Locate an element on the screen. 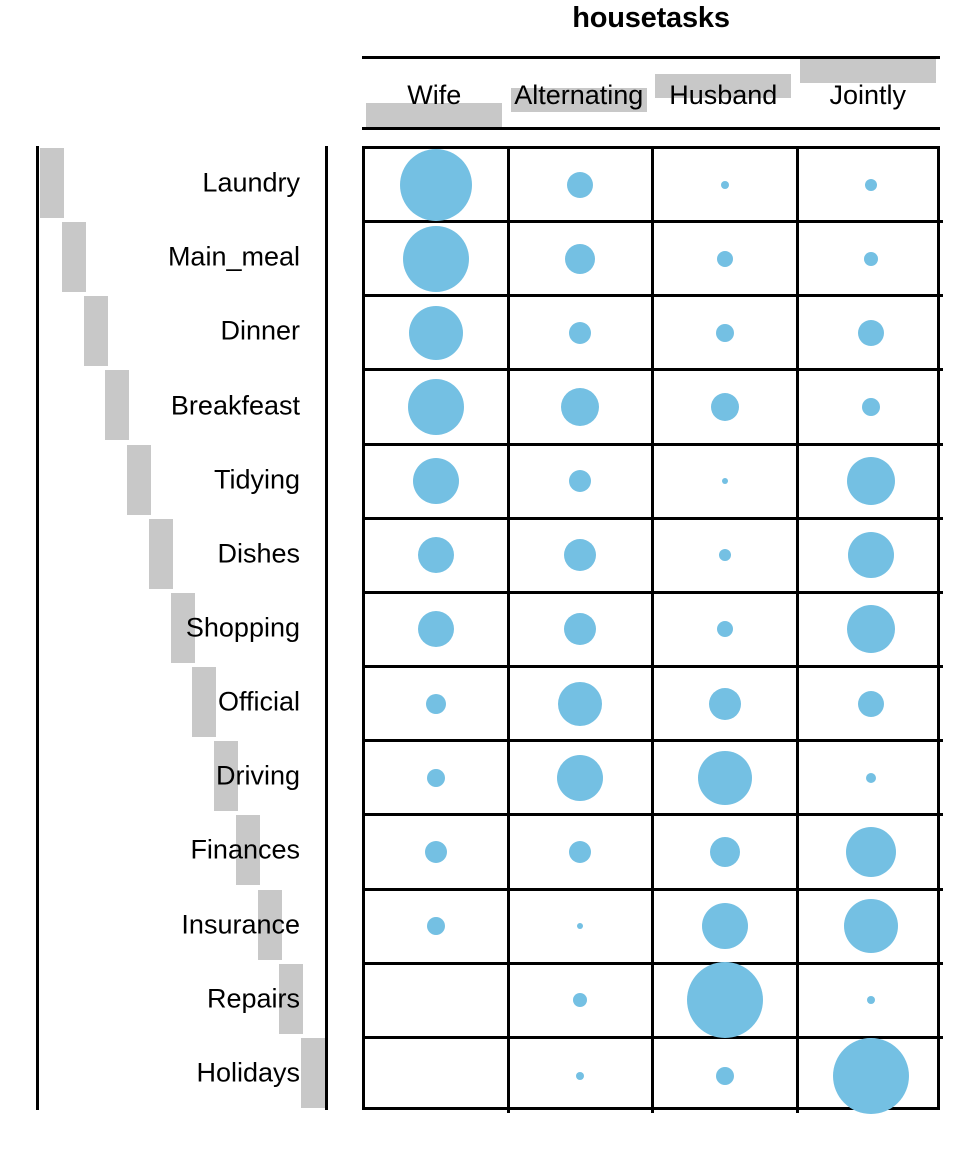 Image resolution: width=960 pixels, height=1152 pixels. page-title: housetasks is located at coordinates (651, 18).